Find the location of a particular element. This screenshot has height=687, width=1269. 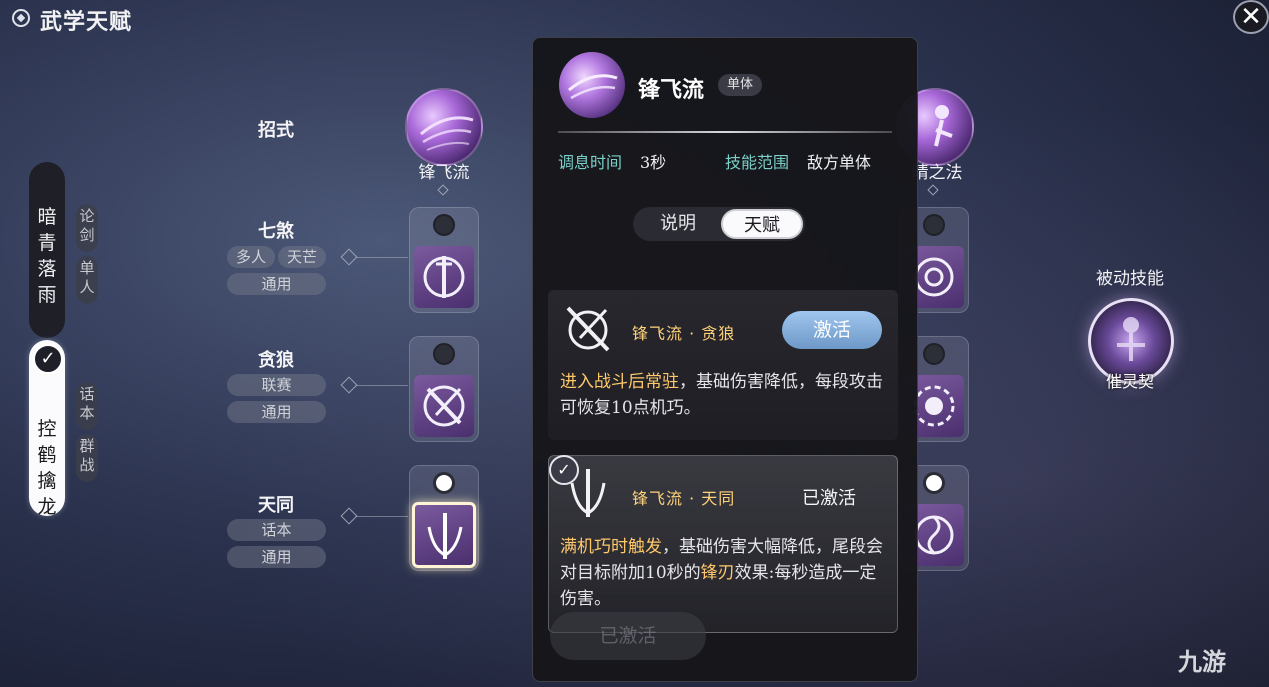

skill-name: 锋飞流 is located at coordinates (444, 173).